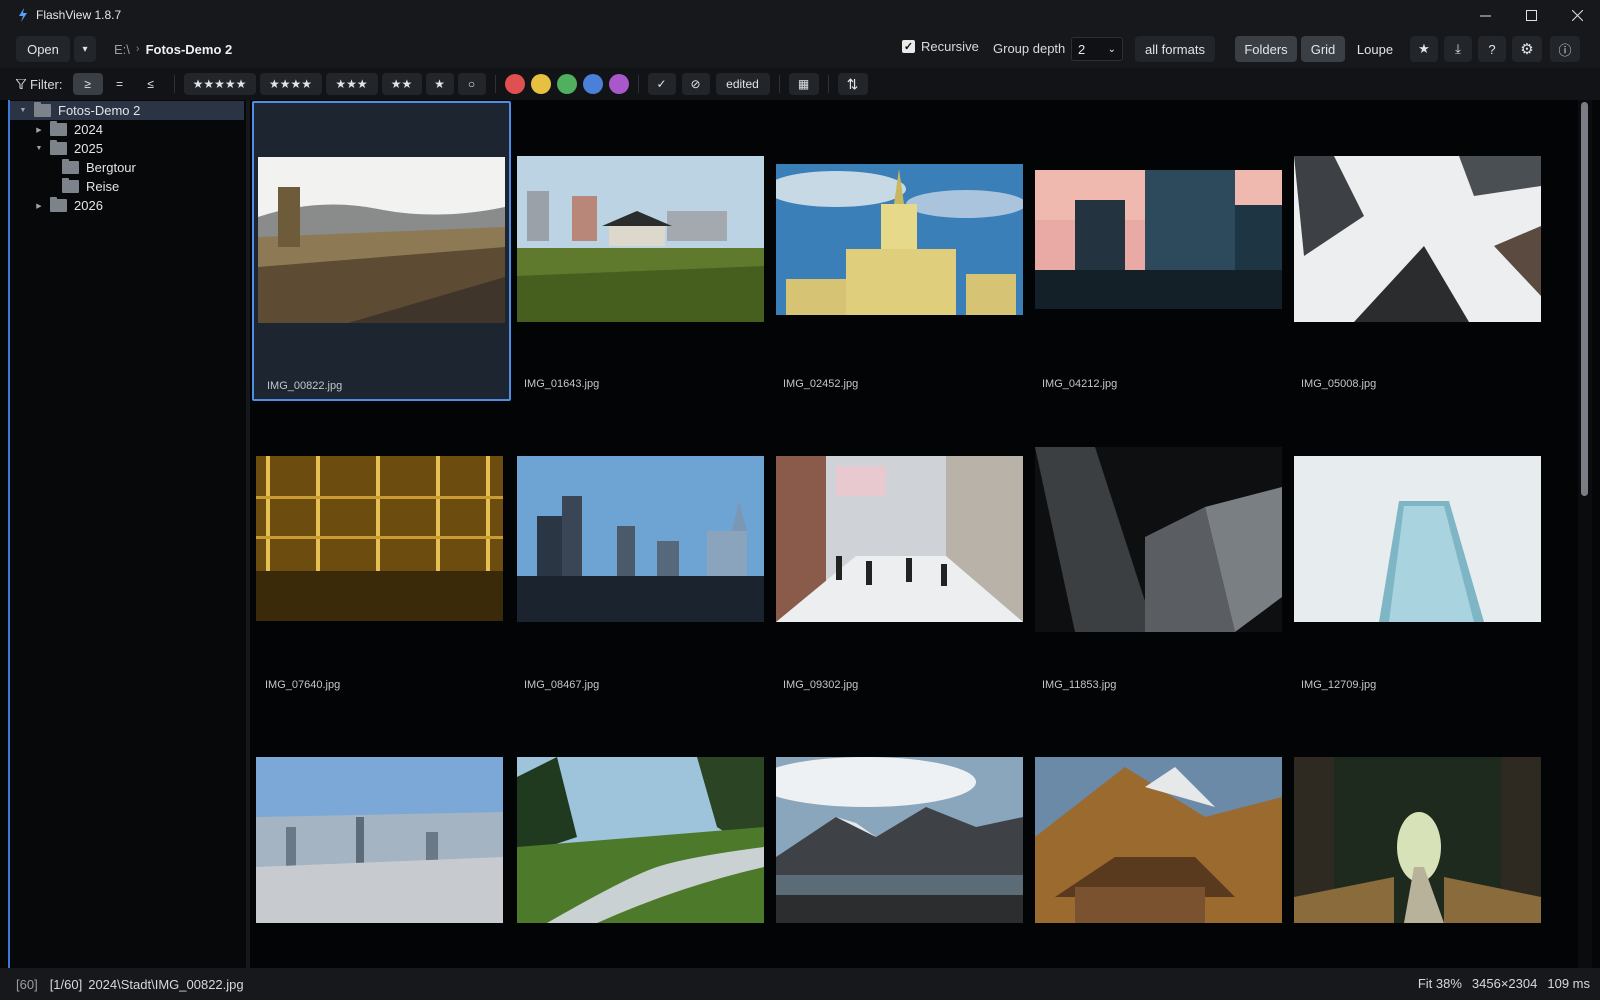 The image size is (1600, 1000). What do you see at coordinates (592, 84) in the screenshot?
I see `color-label-blue` at bounding box center [592, 84].